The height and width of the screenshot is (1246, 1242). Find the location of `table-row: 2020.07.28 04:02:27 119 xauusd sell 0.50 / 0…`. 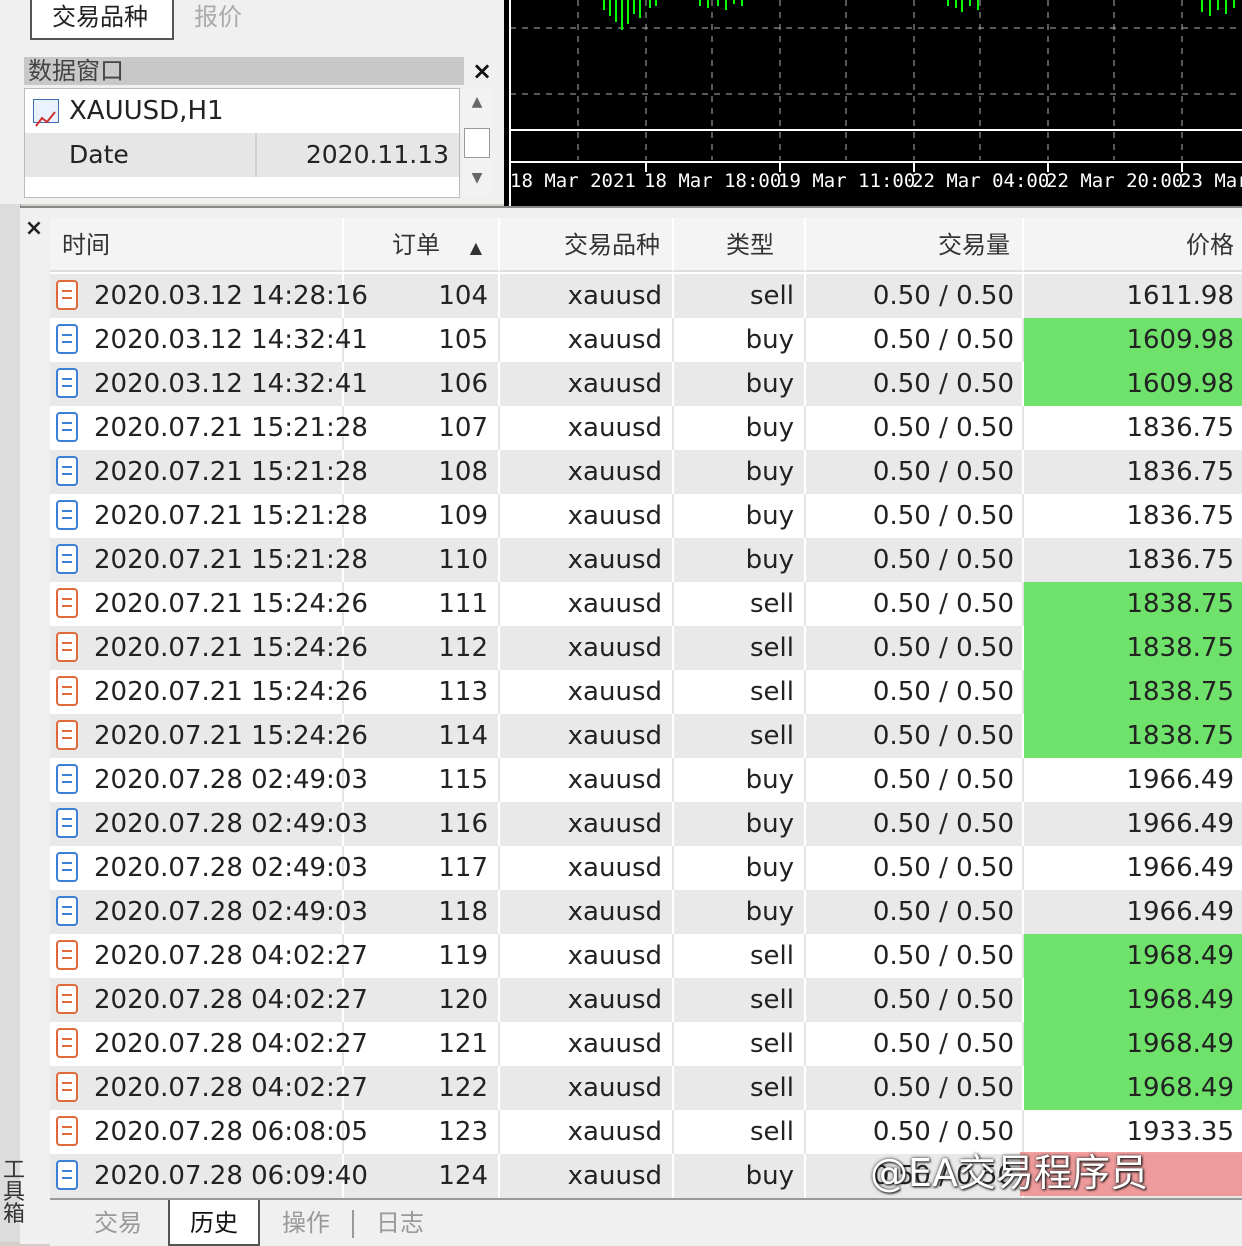

table-row: 2020.07.28 04:02:27 119 xauusd sell 0.50 / 0… is located at coordinates (646, 956).